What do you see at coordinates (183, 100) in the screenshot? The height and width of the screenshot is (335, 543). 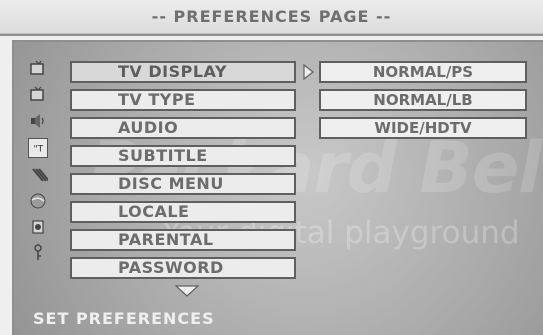 I see `menu-item-tv-type: TV TYPE` at bounding box center [183, 100].